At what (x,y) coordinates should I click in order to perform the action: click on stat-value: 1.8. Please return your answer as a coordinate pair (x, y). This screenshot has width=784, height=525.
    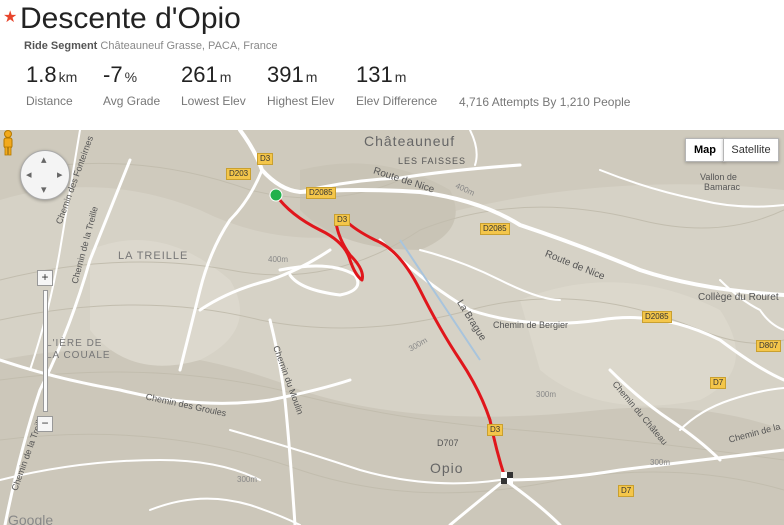
    Looking at the image, I should click on (41, 74).